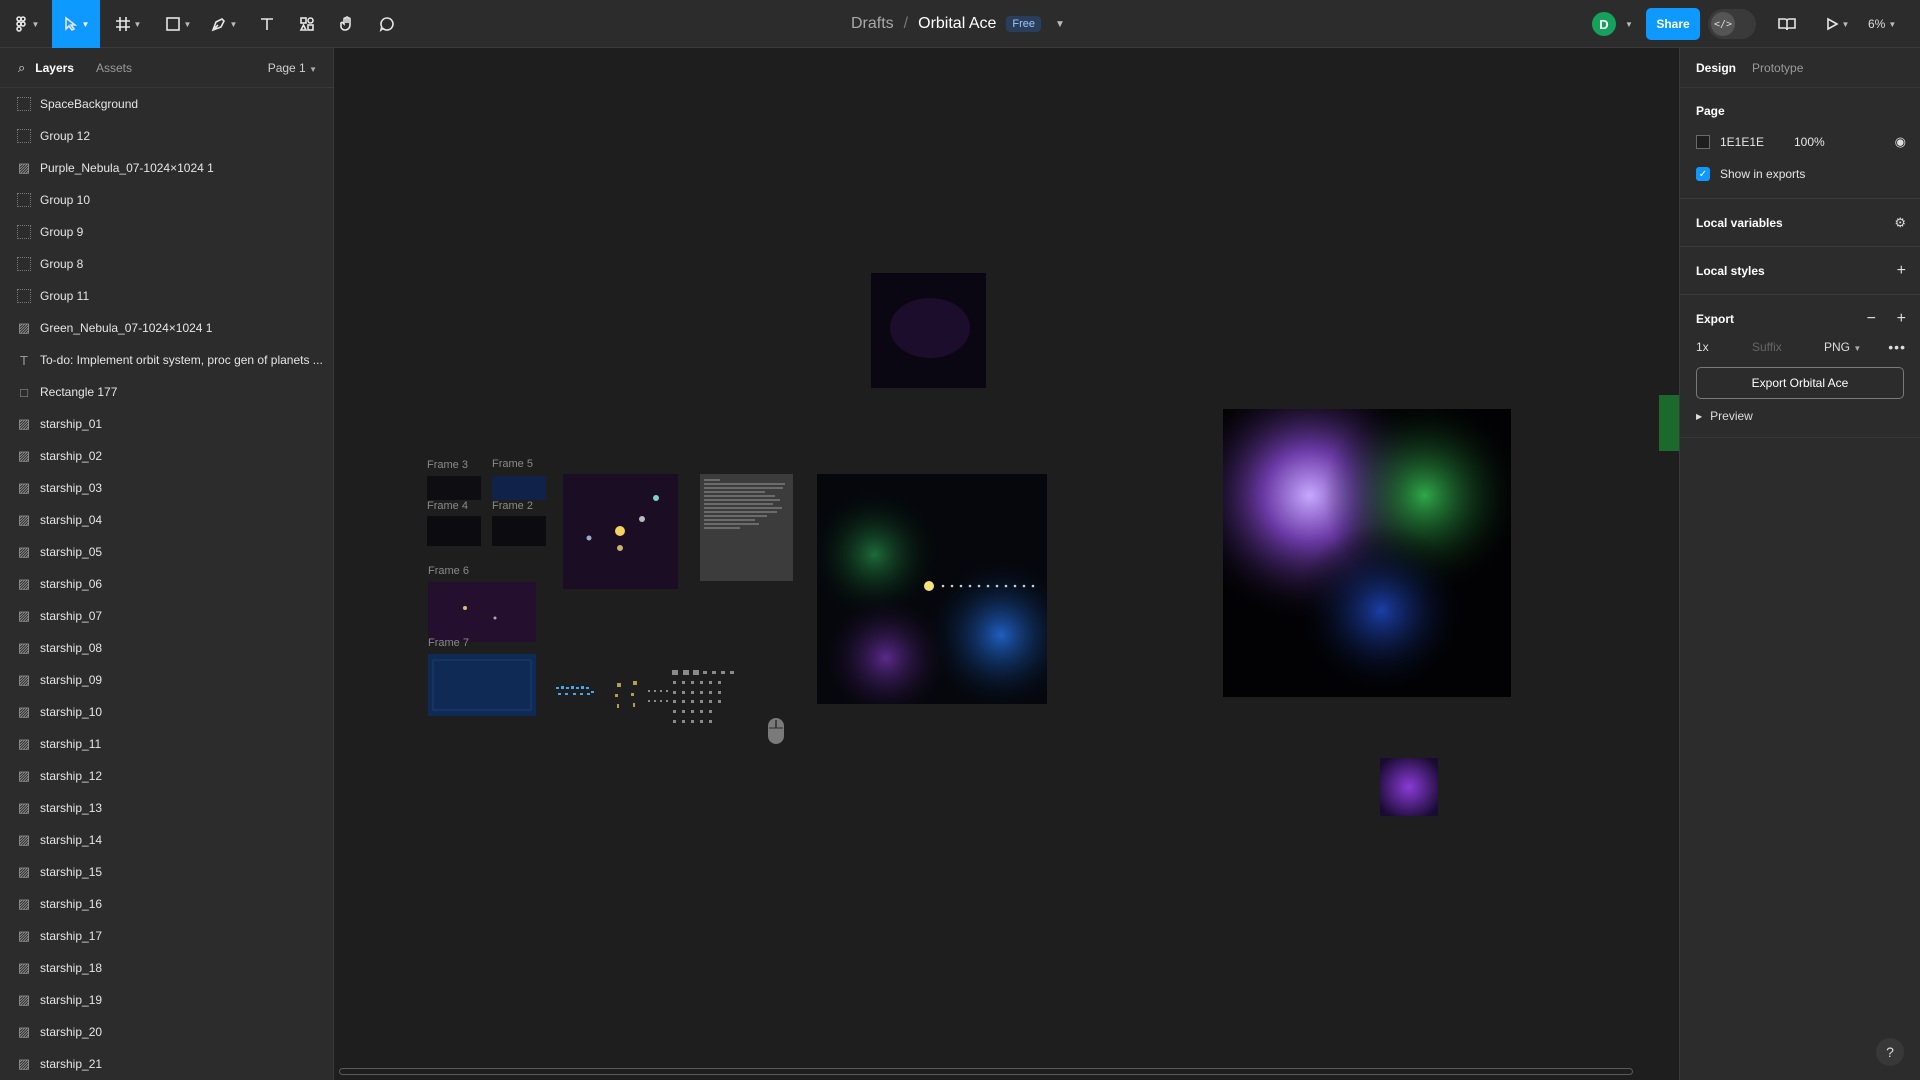 The height and width of the screenshot is (1080, 1920). I want to click on share-button: Share, so click(1673, 24).